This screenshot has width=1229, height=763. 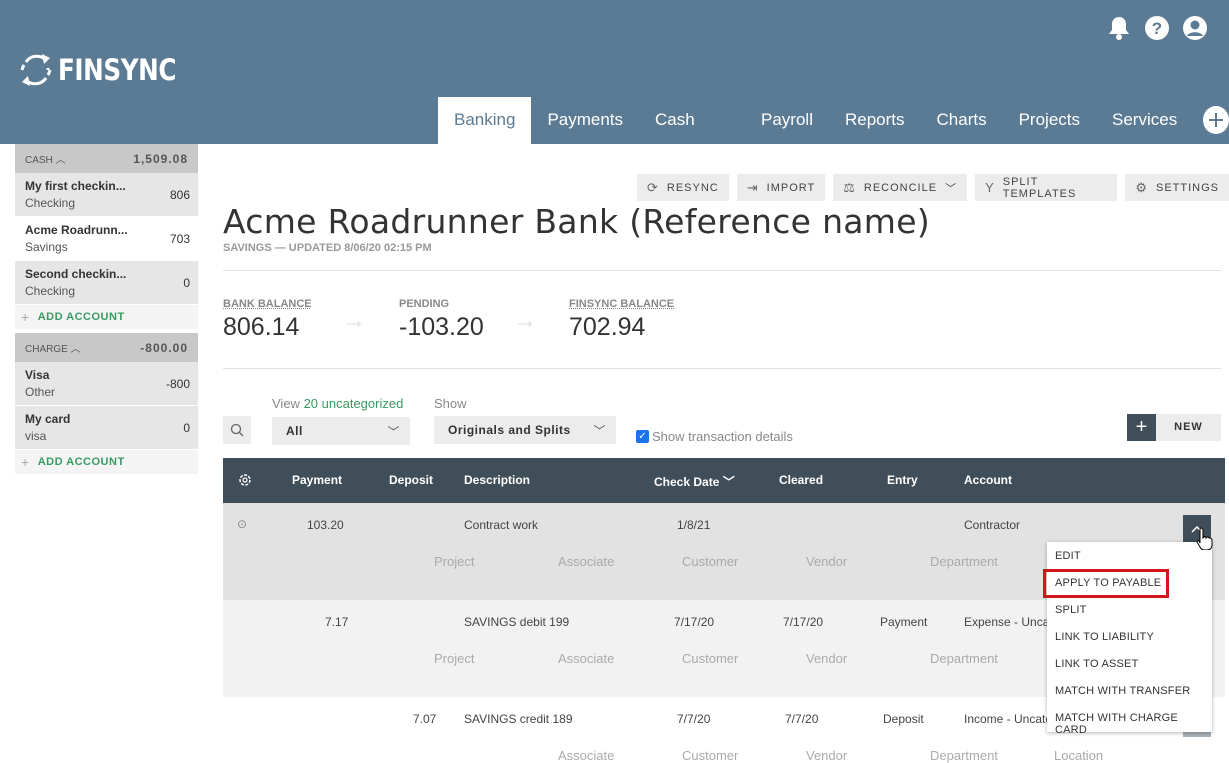 I want to click on account-item: My first checkin... Checking 806, so click(x=106, y=195).